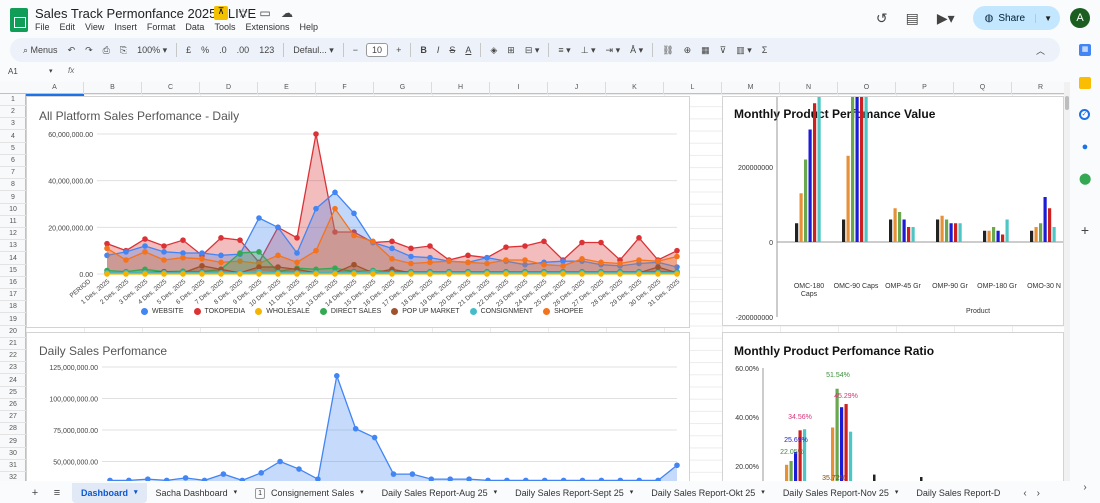 Image resolution: width=1100 pixels, height=503 pixels. Describe the element at coordinates (688, 50) in the screenshot. I see `insert-comment-icon: ⊕` at that location.